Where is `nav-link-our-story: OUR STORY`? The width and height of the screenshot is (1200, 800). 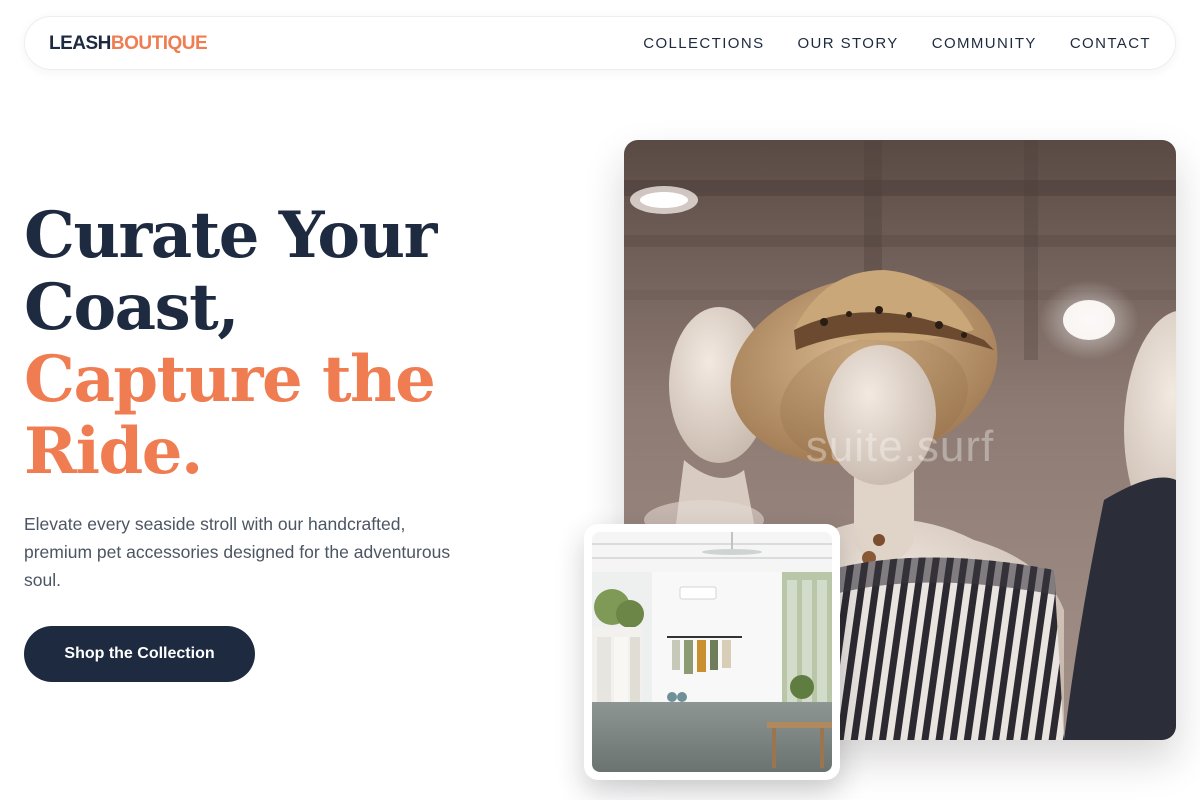
nav-link-our-story: OUR STORY is located at coordinates (847, 43).